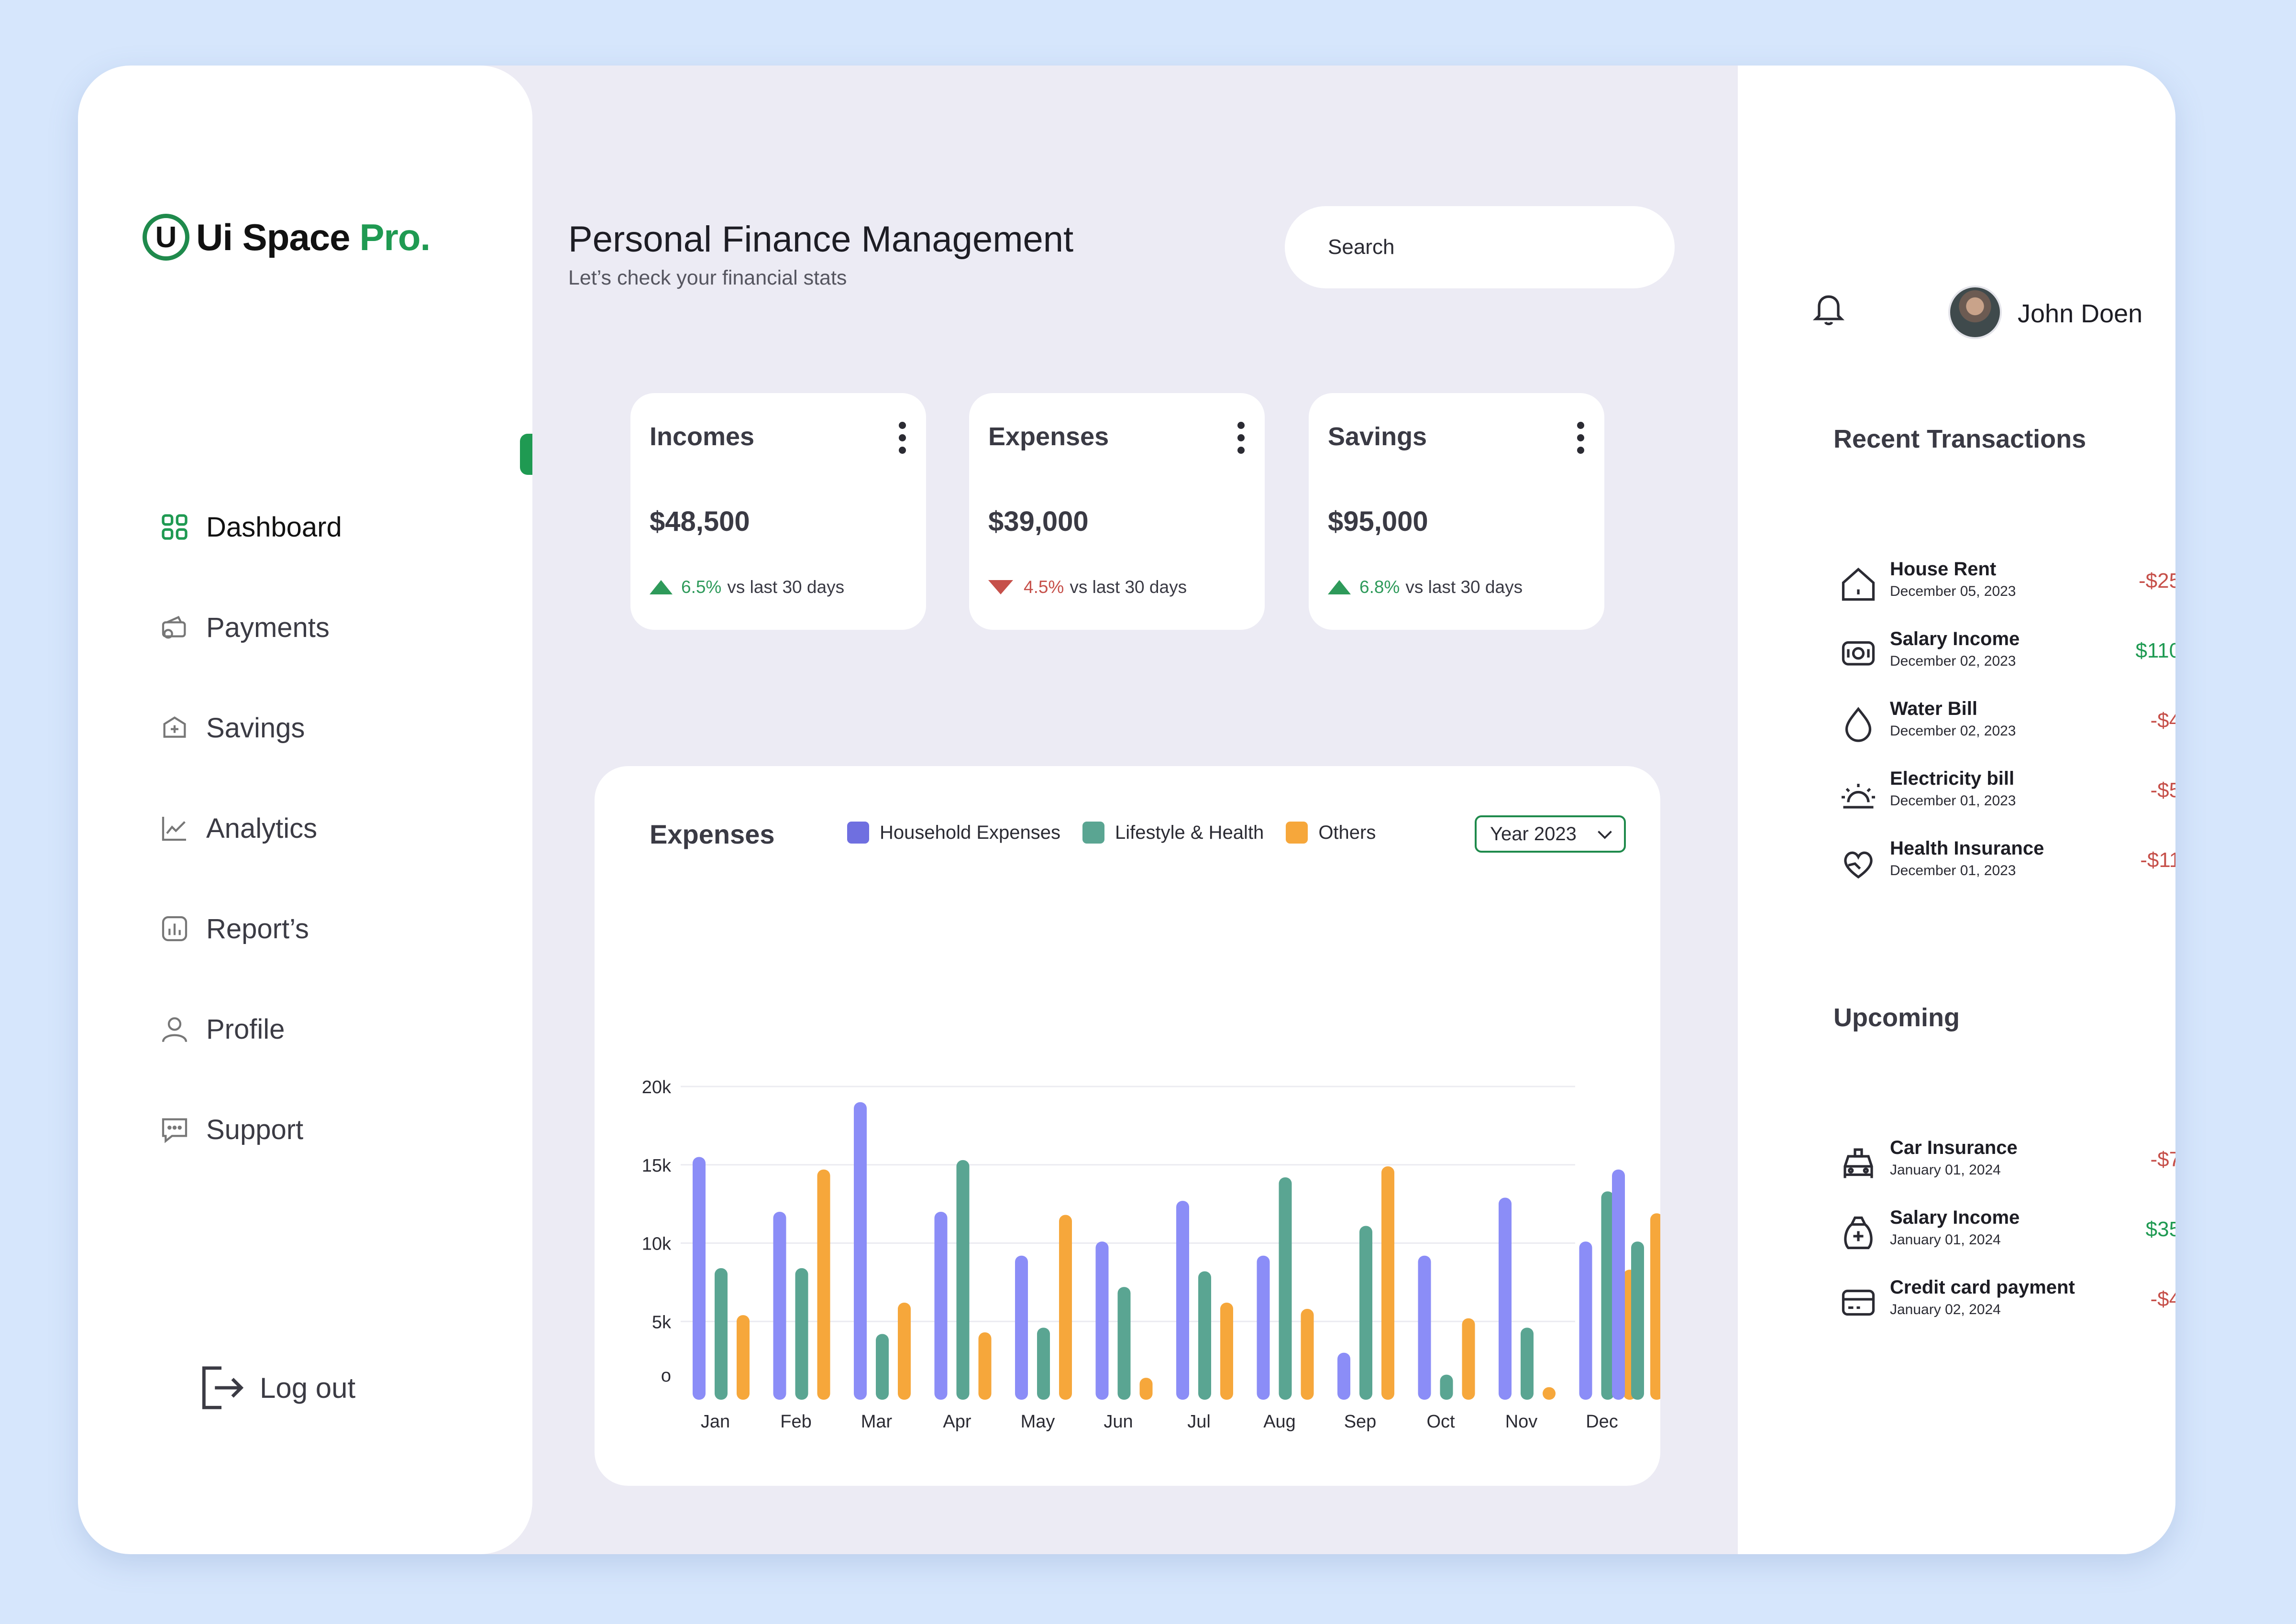 This screenshot has width=2296, height=1624. Describe the element at coordinates (2004, 1163) in the screenshot. I see `upcoming-row: Car Insurance January 01, 2024 -$700` at that location.